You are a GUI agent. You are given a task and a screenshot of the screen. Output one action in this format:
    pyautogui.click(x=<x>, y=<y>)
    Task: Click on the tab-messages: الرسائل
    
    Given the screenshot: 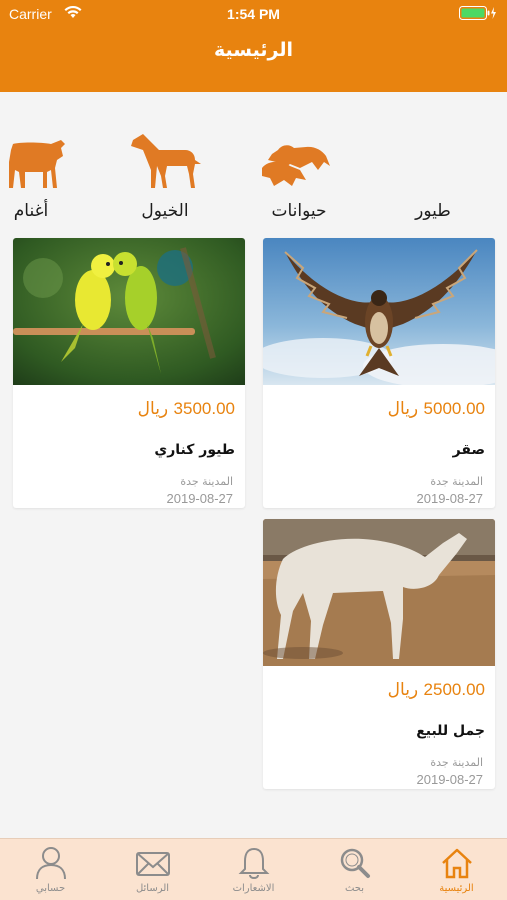 What is the action you would take?
    pyautogui.click(x=152, y=869)
    